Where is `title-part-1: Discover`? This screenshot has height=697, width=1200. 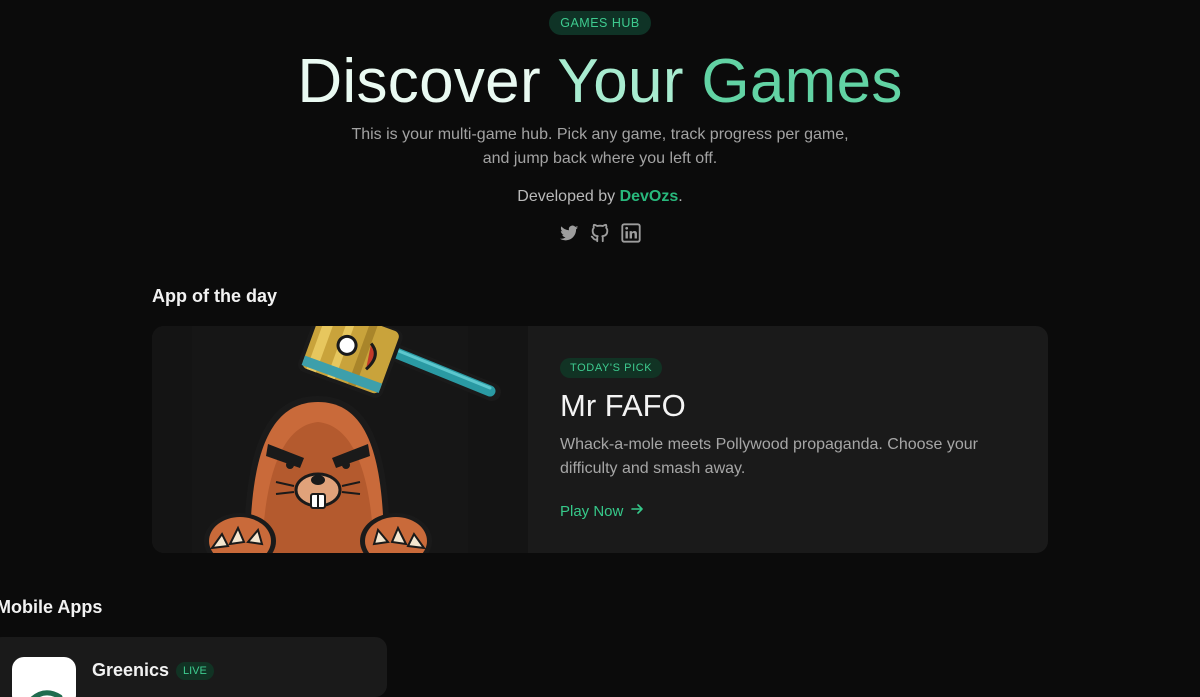 title-part-1: Discover is located at coordinates (427, 81).